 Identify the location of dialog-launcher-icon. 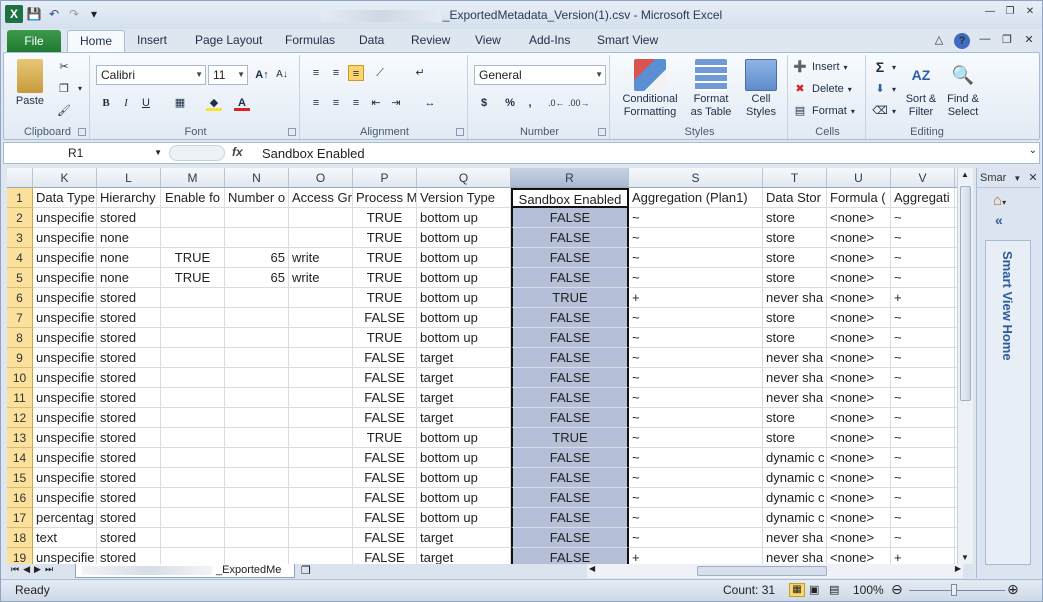
(82, 132).